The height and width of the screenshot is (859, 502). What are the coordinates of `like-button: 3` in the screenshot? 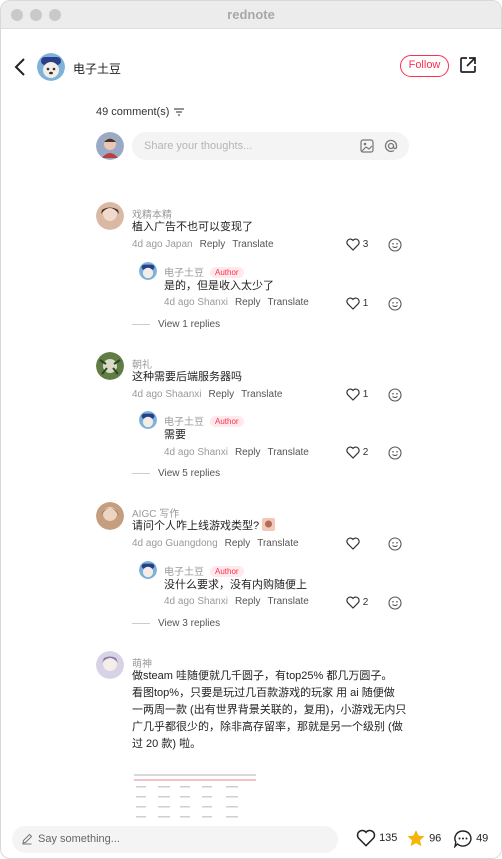 It's located at (357, 244).